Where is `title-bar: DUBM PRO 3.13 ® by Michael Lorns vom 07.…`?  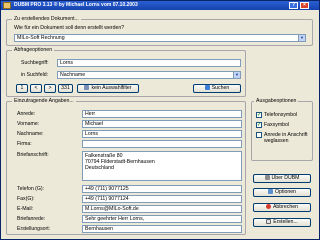 title-bar: DUBM PRO 3.13 ® by Michael Lorns vom 07.… is located at coordinates (160, 5).